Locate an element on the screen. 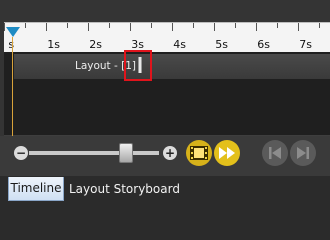 The width and height of the screenshot is (330, 240). play-forward-button is located at coordinates (227, 153).